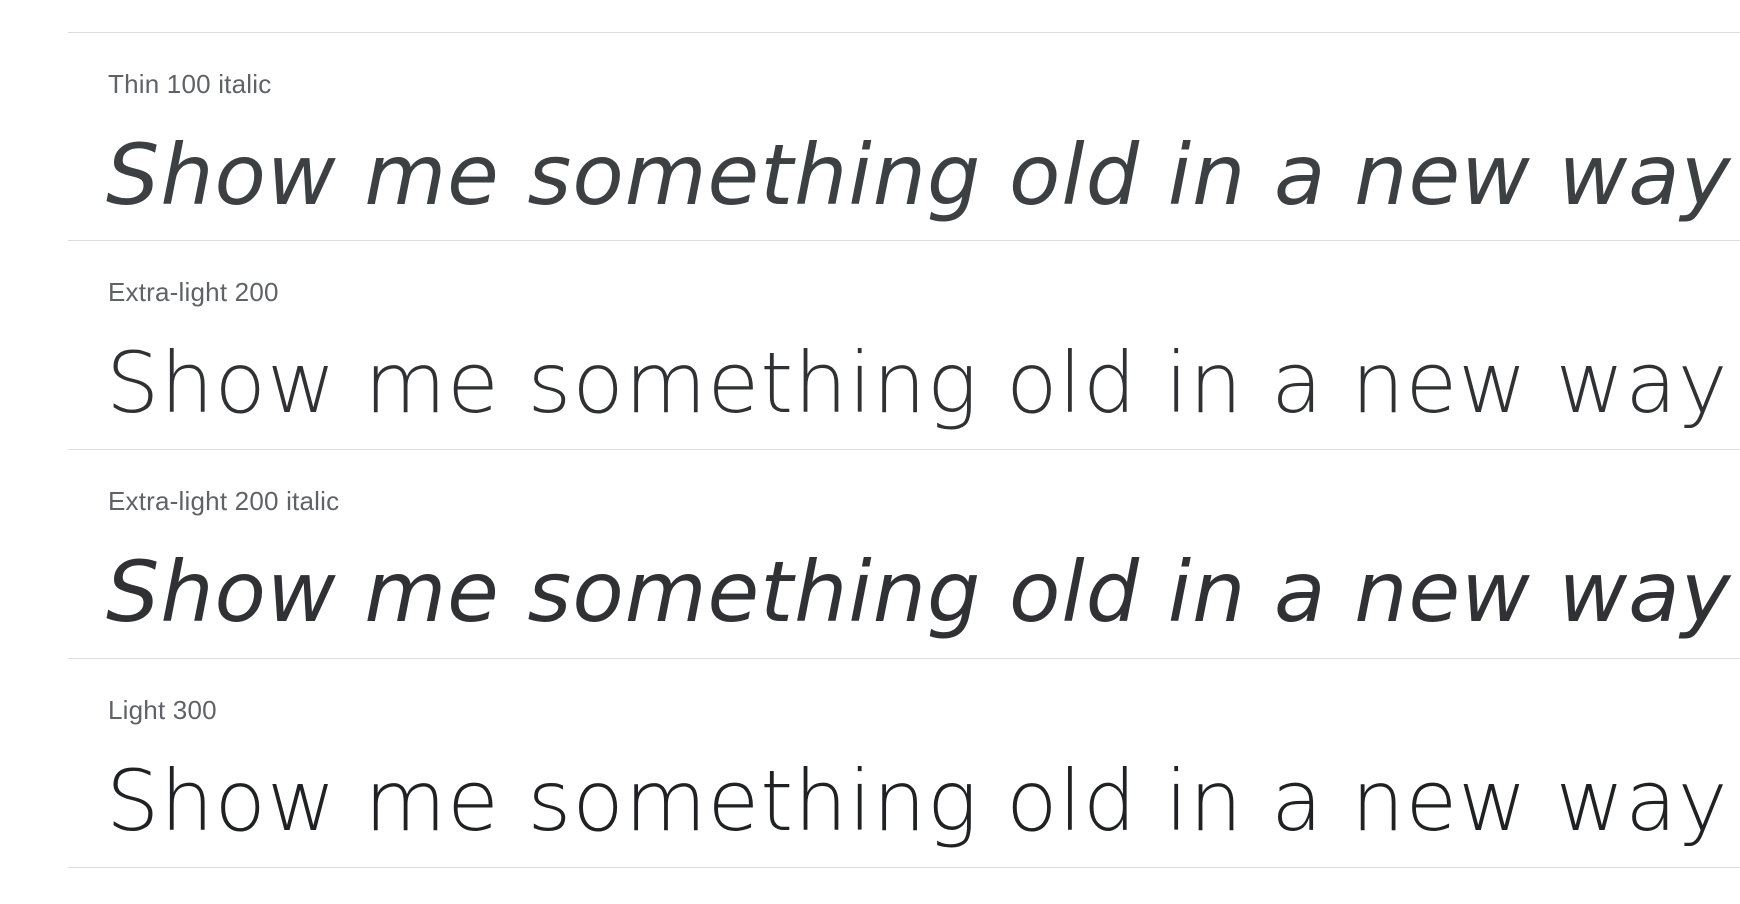 The image size is (1740, 904). What do you see at coordinates (224, 501) in the screenshot?
I see `style-label: Extra-light 200 italic` at bounding box center [224, 501].